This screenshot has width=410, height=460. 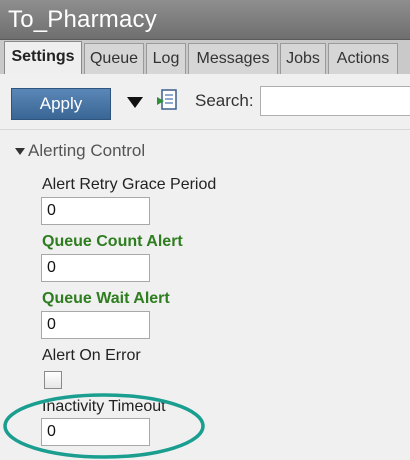 What do you see at coordinates (87, 150) in the screenshot?
I see `section-title: Alerting Control` at bounding box center [87, 150].